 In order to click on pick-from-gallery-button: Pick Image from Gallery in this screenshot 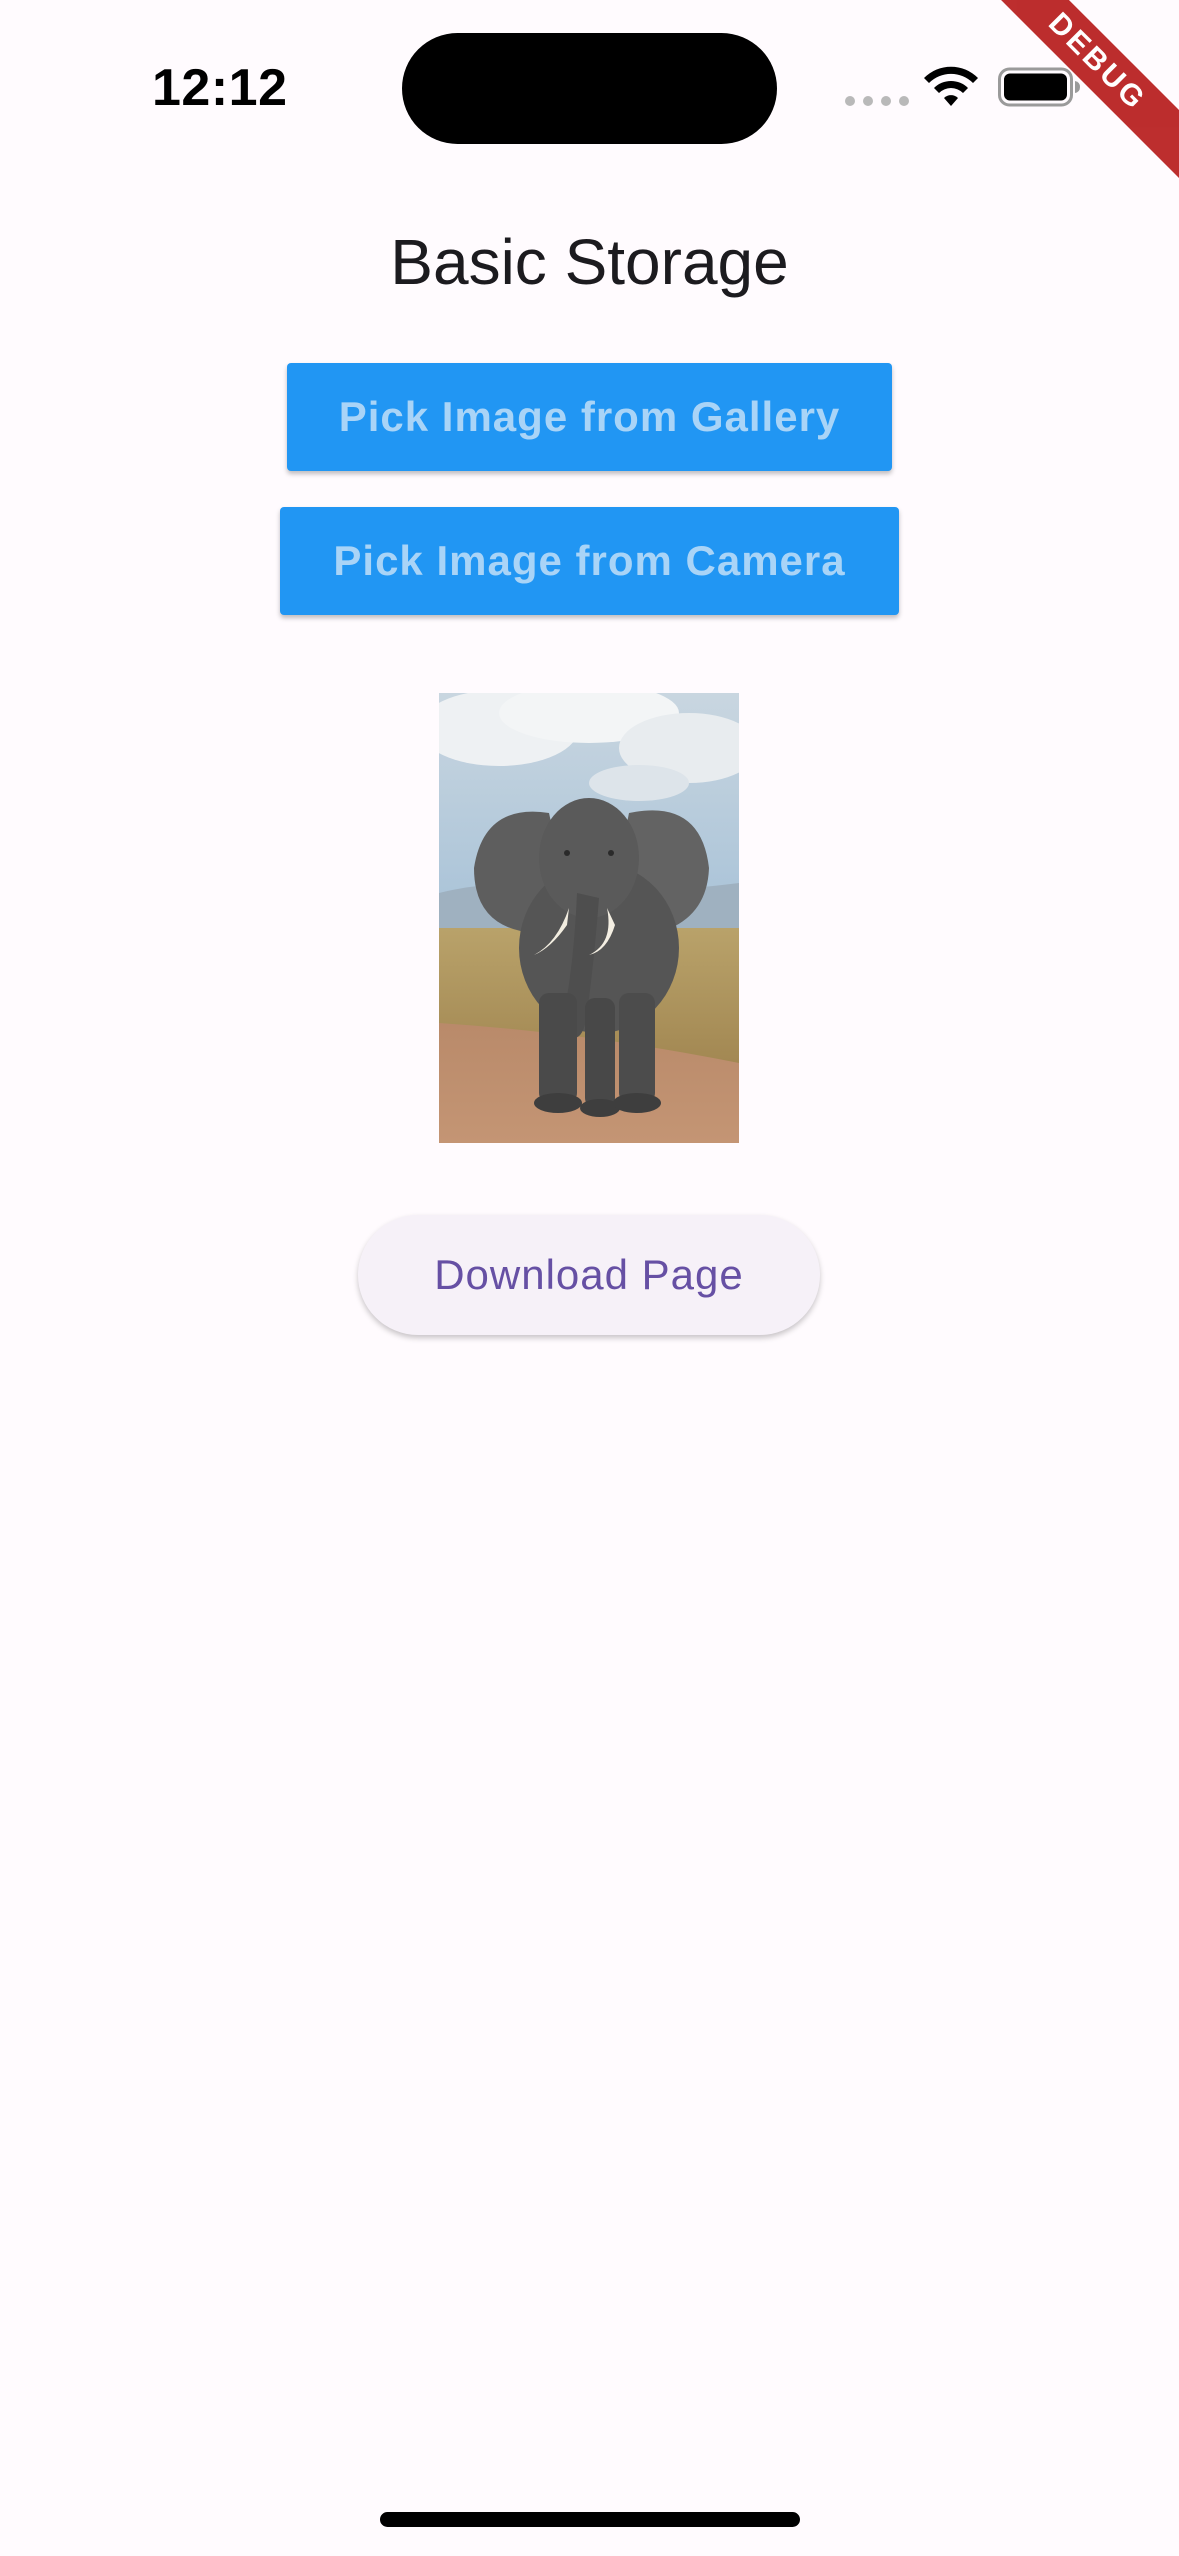, I will do `click(589, 417)`.